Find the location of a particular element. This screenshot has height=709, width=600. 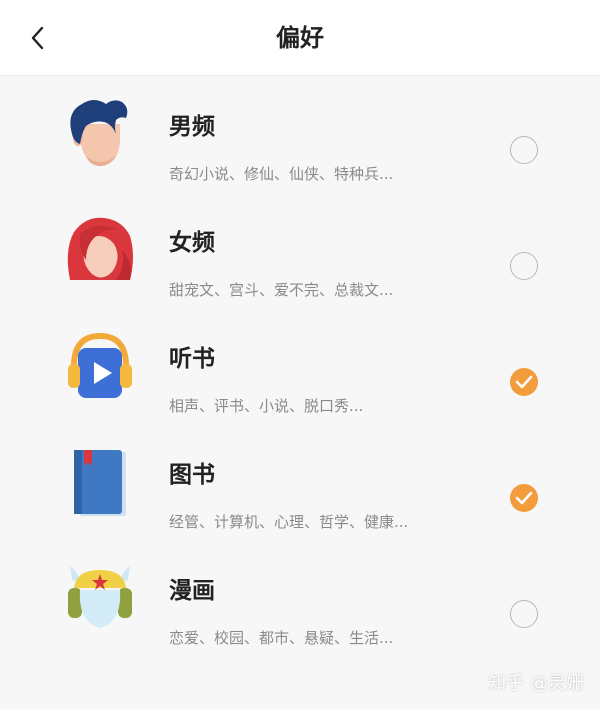

preference-title: 男频 is located at coordinates (192, 127).